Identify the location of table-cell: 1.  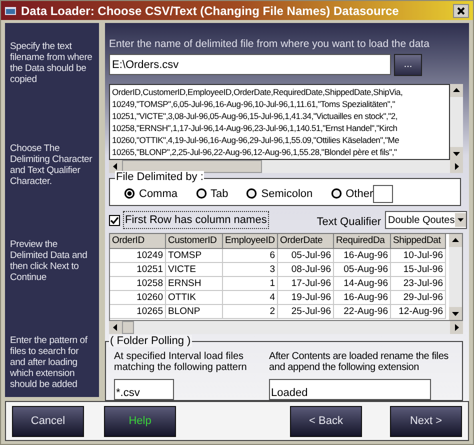
(250, 284).